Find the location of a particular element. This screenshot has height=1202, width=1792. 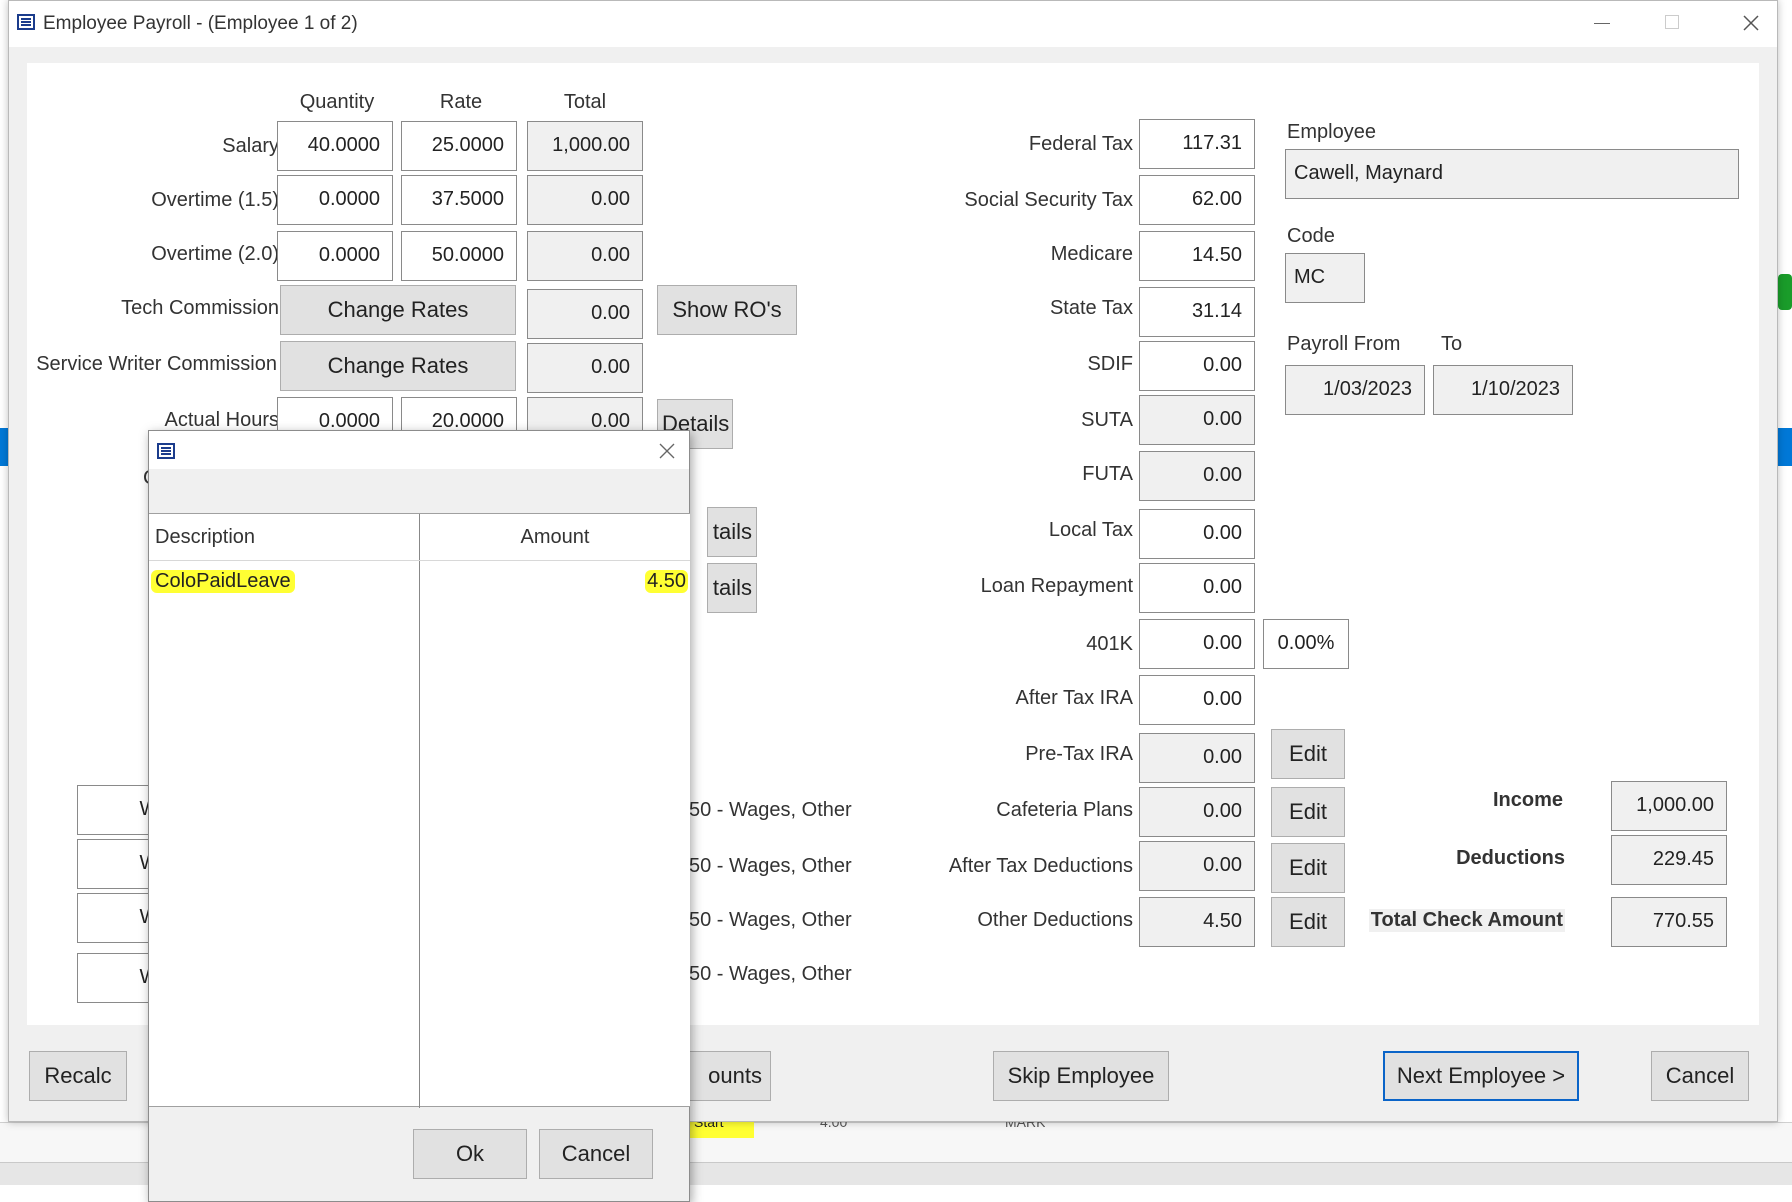

income-label: Income is located at coordinates (1527, 800).